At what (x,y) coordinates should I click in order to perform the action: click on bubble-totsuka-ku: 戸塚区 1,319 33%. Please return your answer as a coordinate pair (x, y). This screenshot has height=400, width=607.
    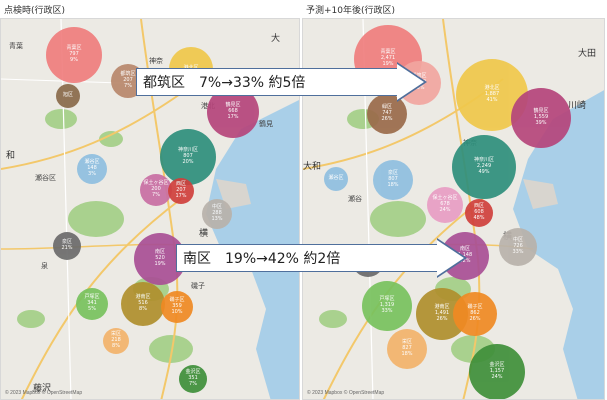
    Looking at the image, I should click on (387, 306).